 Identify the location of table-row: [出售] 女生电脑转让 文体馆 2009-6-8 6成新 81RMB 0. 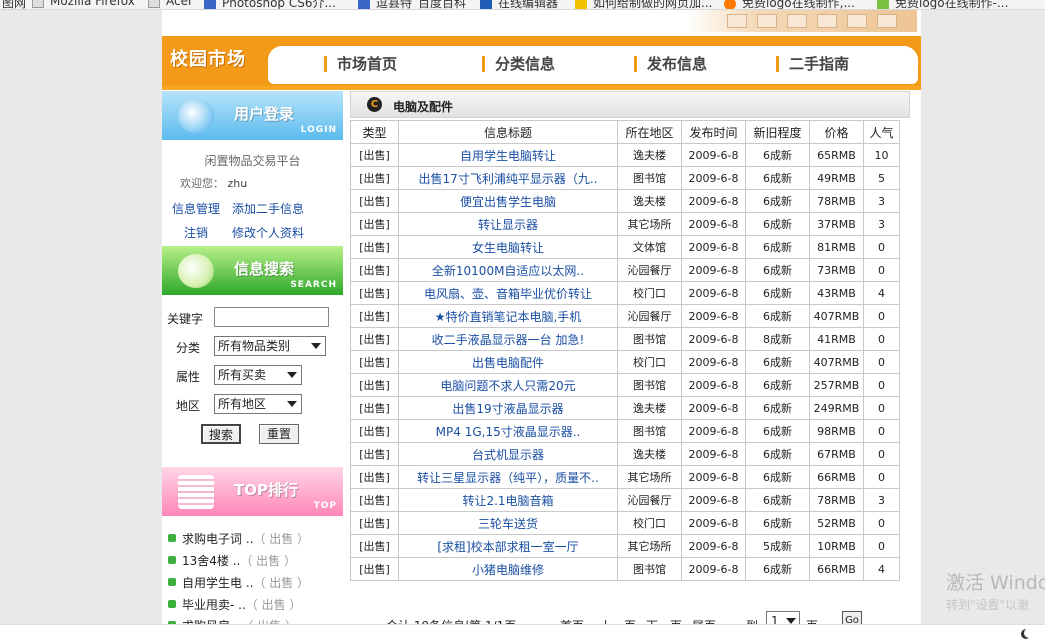
(625, 247).